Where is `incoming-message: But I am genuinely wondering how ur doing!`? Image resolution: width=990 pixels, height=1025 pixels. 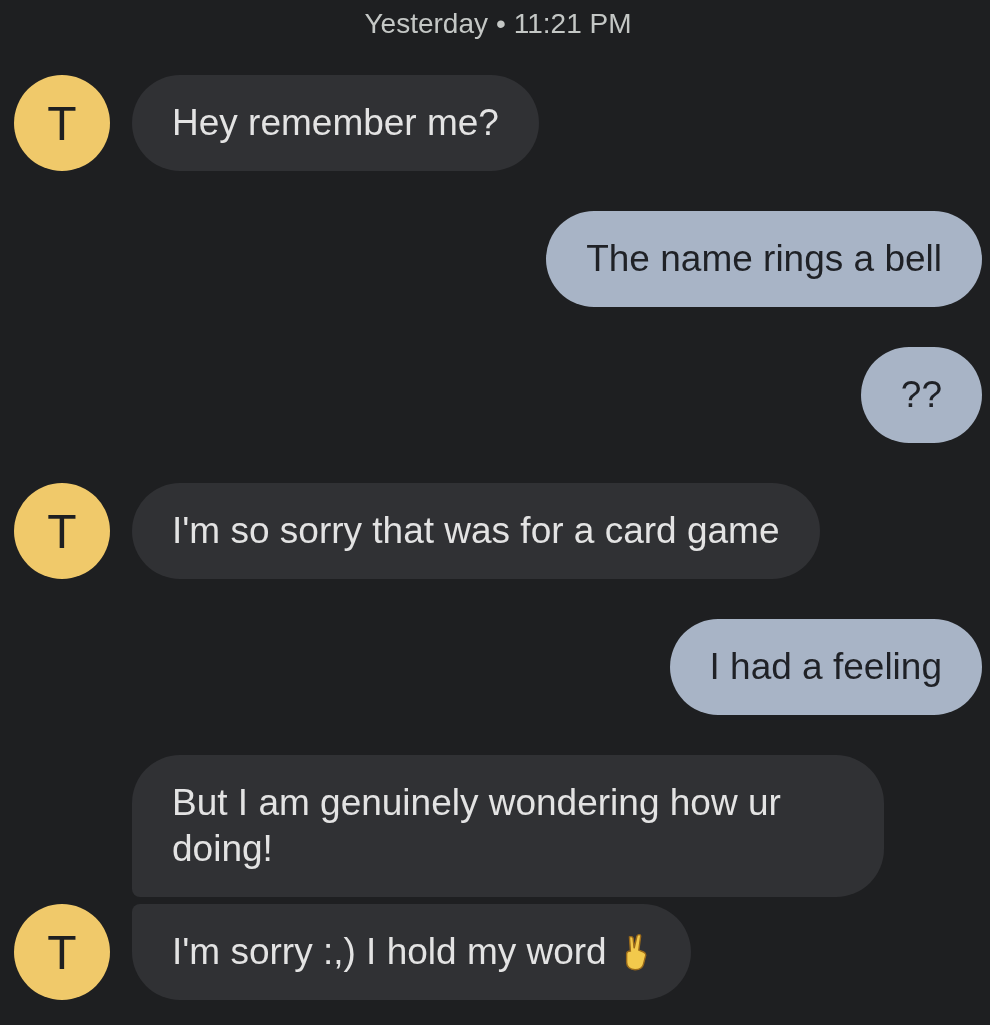 incoming-message: But I am genuinely wondering how ur doing! is located at coordinates (508, 826).